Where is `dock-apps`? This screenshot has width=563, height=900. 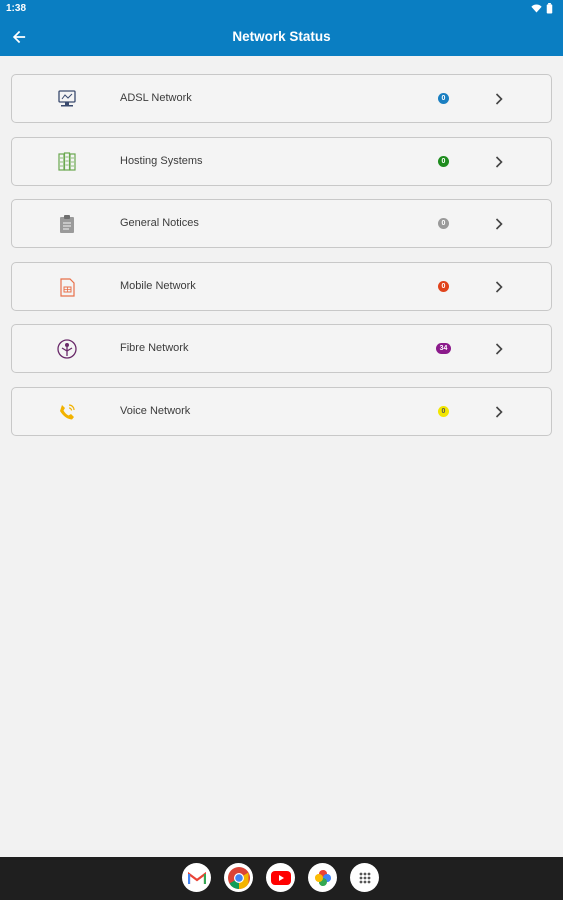
dock-apps is located at coordinates (280, 877).